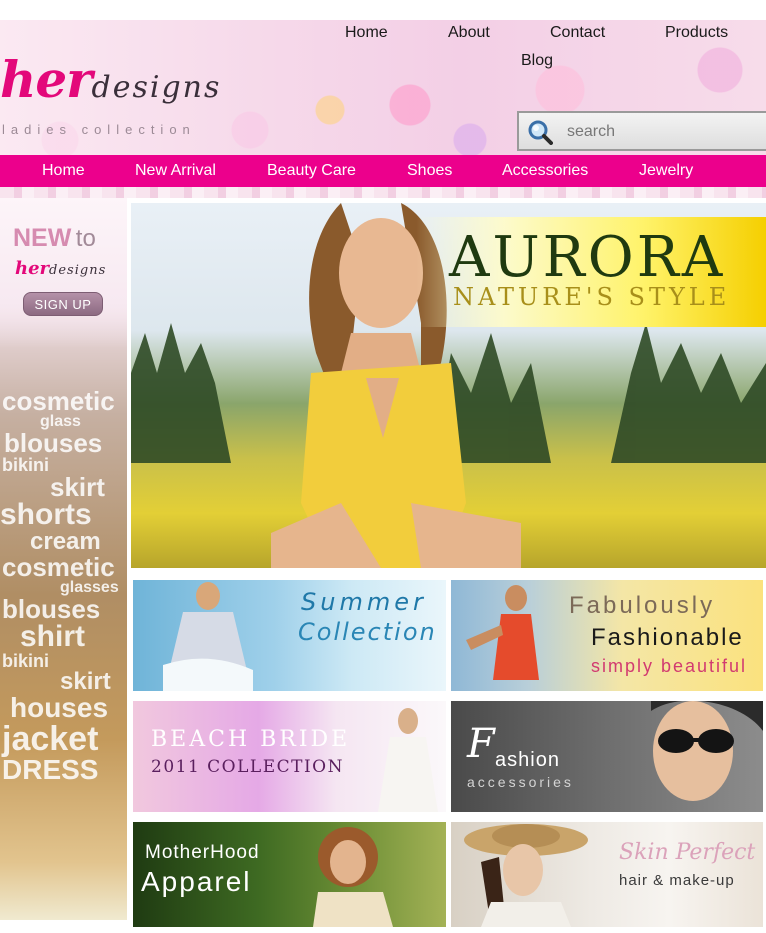  Describe the element at coordinates (429, 171) in the screenshot. I see `menu-item-shoes: Shoes` at that location.